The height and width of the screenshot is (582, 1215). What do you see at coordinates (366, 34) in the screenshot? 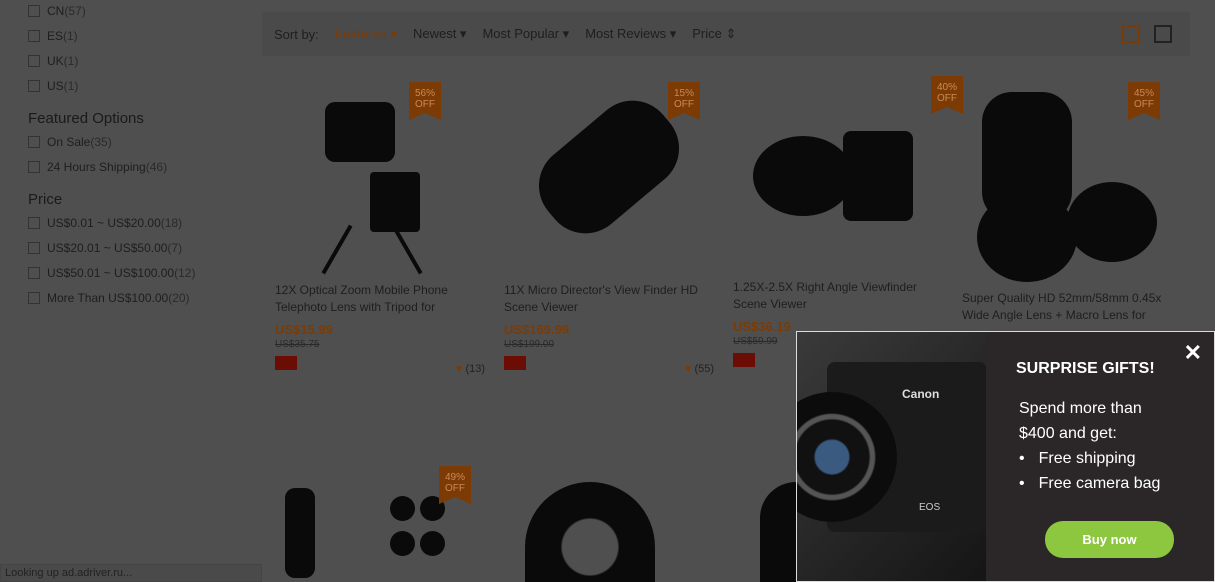
I see `sort-featured: Featured ▾` at bounding box center [366, 34].